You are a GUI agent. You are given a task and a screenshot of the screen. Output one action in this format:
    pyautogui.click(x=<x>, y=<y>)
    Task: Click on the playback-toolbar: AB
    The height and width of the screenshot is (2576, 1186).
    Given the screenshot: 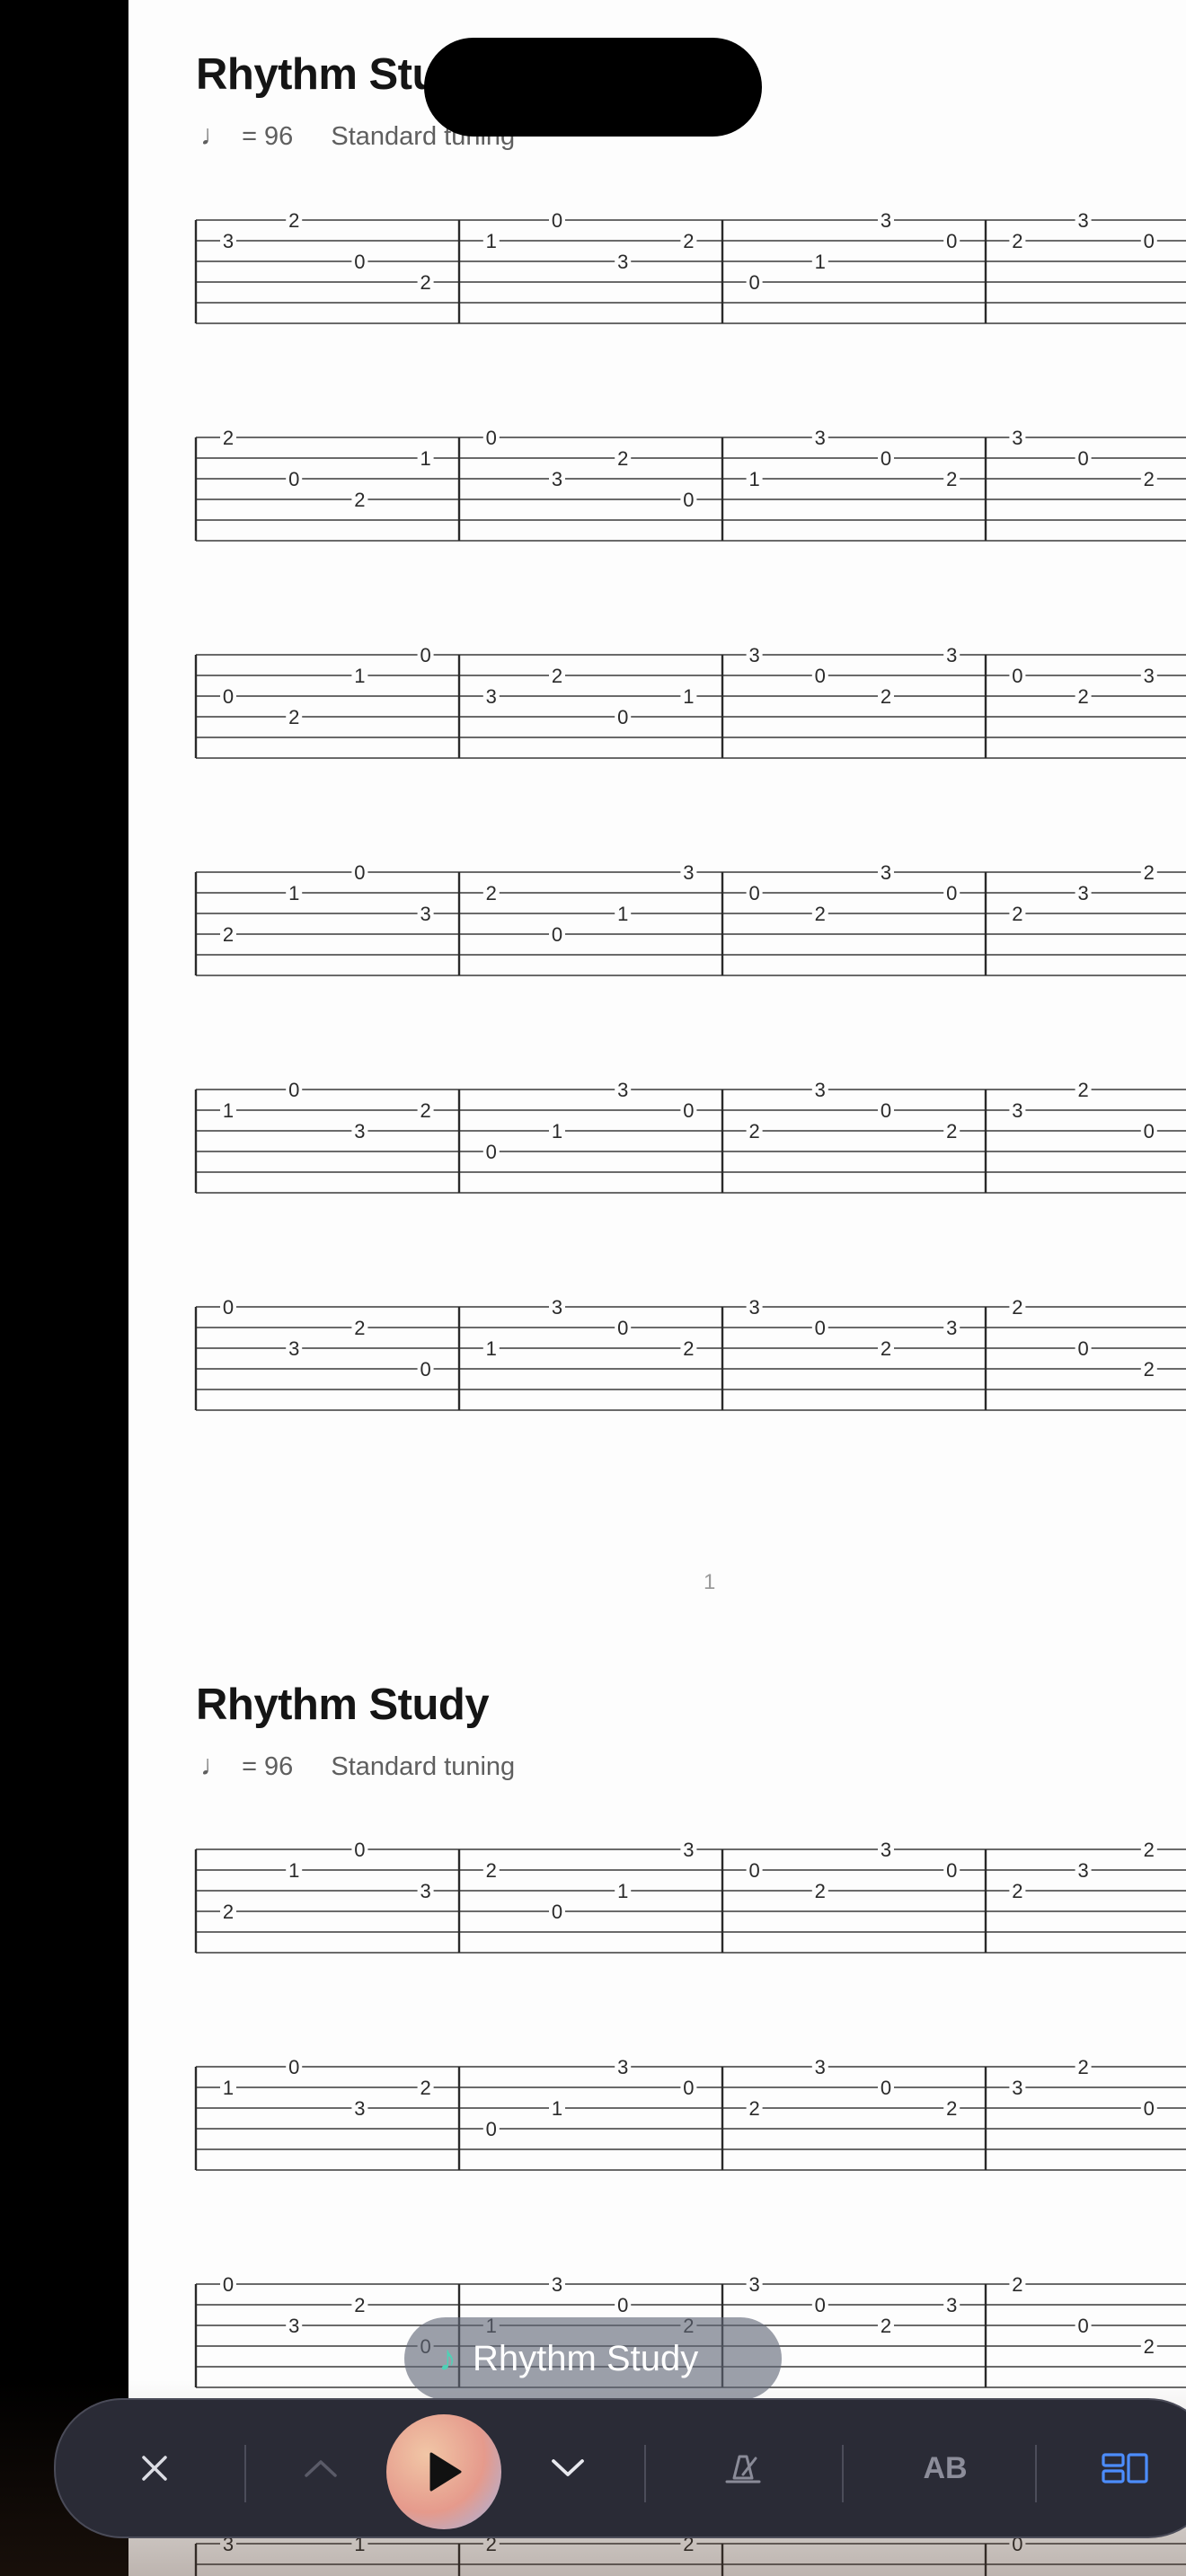 What is the action you would take?
    pyautogui.click(x=620, y=2468)
    